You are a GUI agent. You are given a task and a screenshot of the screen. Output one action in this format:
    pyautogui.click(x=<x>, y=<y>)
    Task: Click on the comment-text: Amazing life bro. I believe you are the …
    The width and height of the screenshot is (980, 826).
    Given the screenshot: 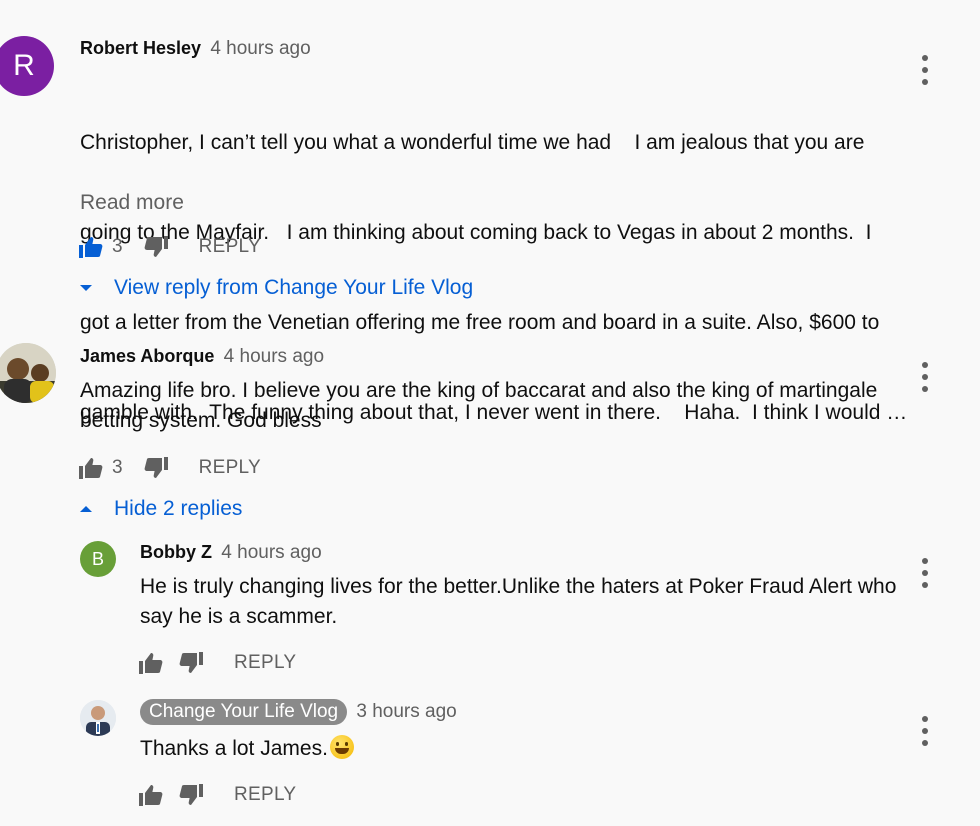 What is the action you would take?
    pyautogui.click(x=478, y=406)
    